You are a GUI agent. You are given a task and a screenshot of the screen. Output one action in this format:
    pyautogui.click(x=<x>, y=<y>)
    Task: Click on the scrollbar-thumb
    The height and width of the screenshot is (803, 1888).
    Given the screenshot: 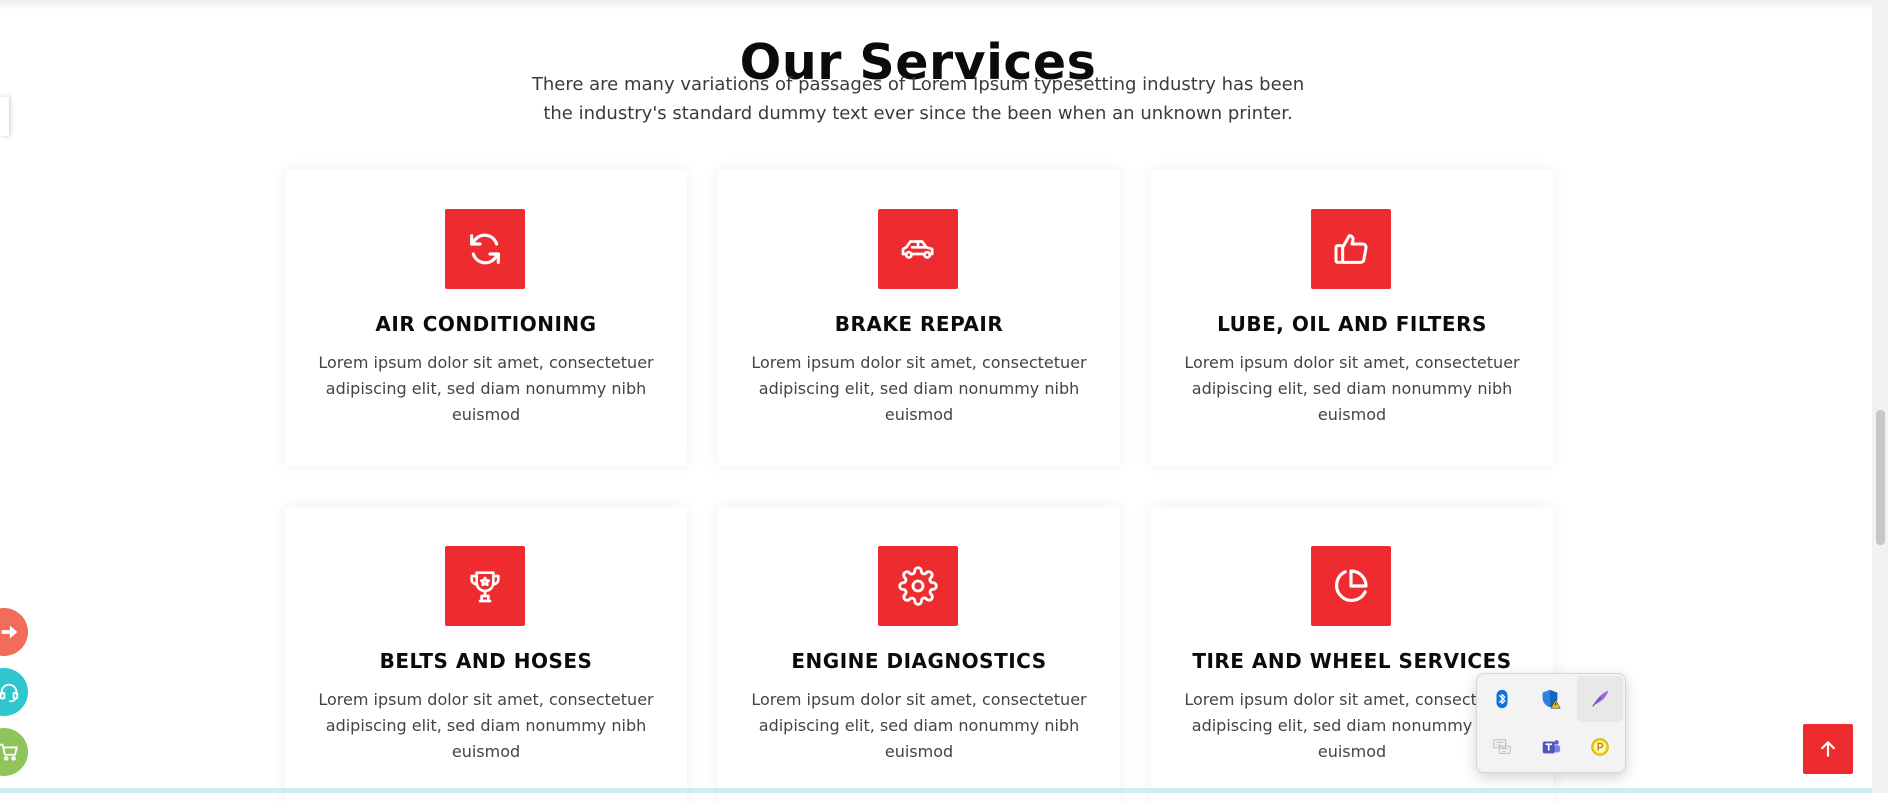 What is the action you would take?
    pyautogui.click(x=1880, y=477)
    